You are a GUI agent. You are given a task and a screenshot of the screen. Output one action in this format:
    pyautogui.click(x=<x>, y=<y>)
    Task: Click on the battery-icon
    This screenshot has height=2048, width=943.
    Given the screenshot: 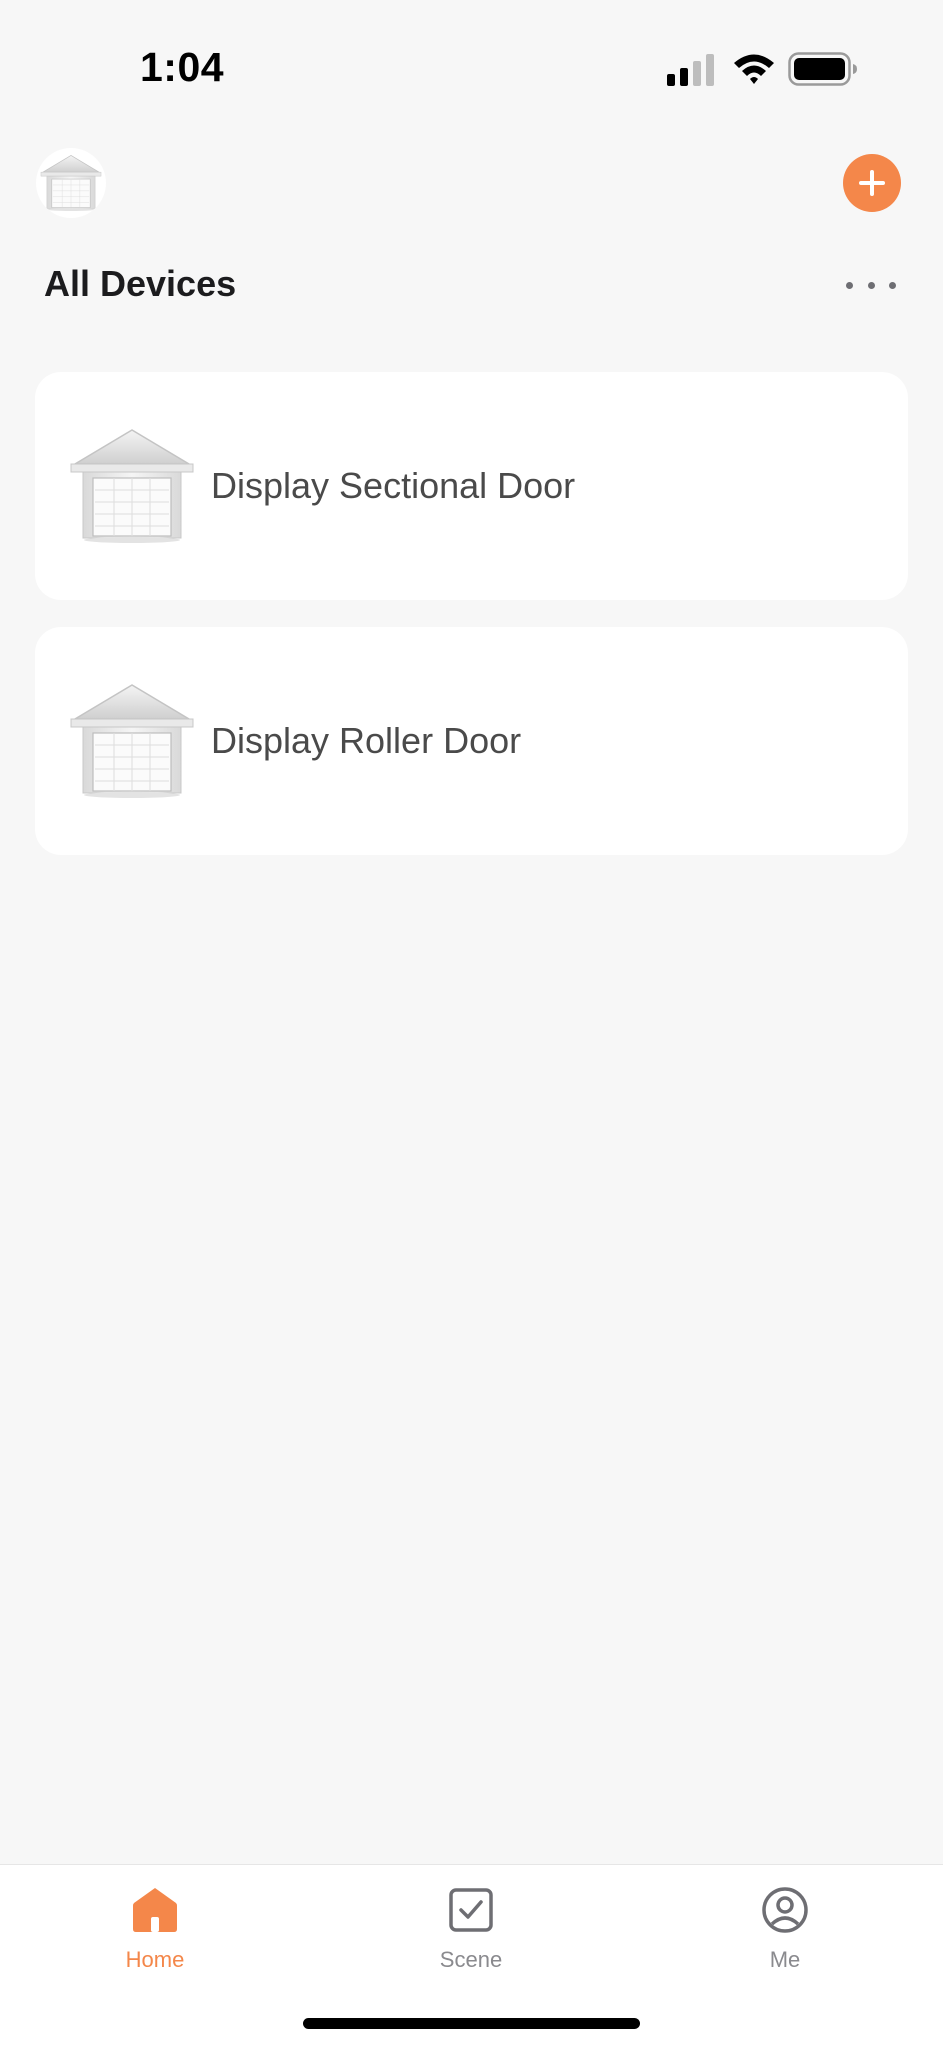 What is the action you would take?
    pyautogui.click(x=822, y=69)
    